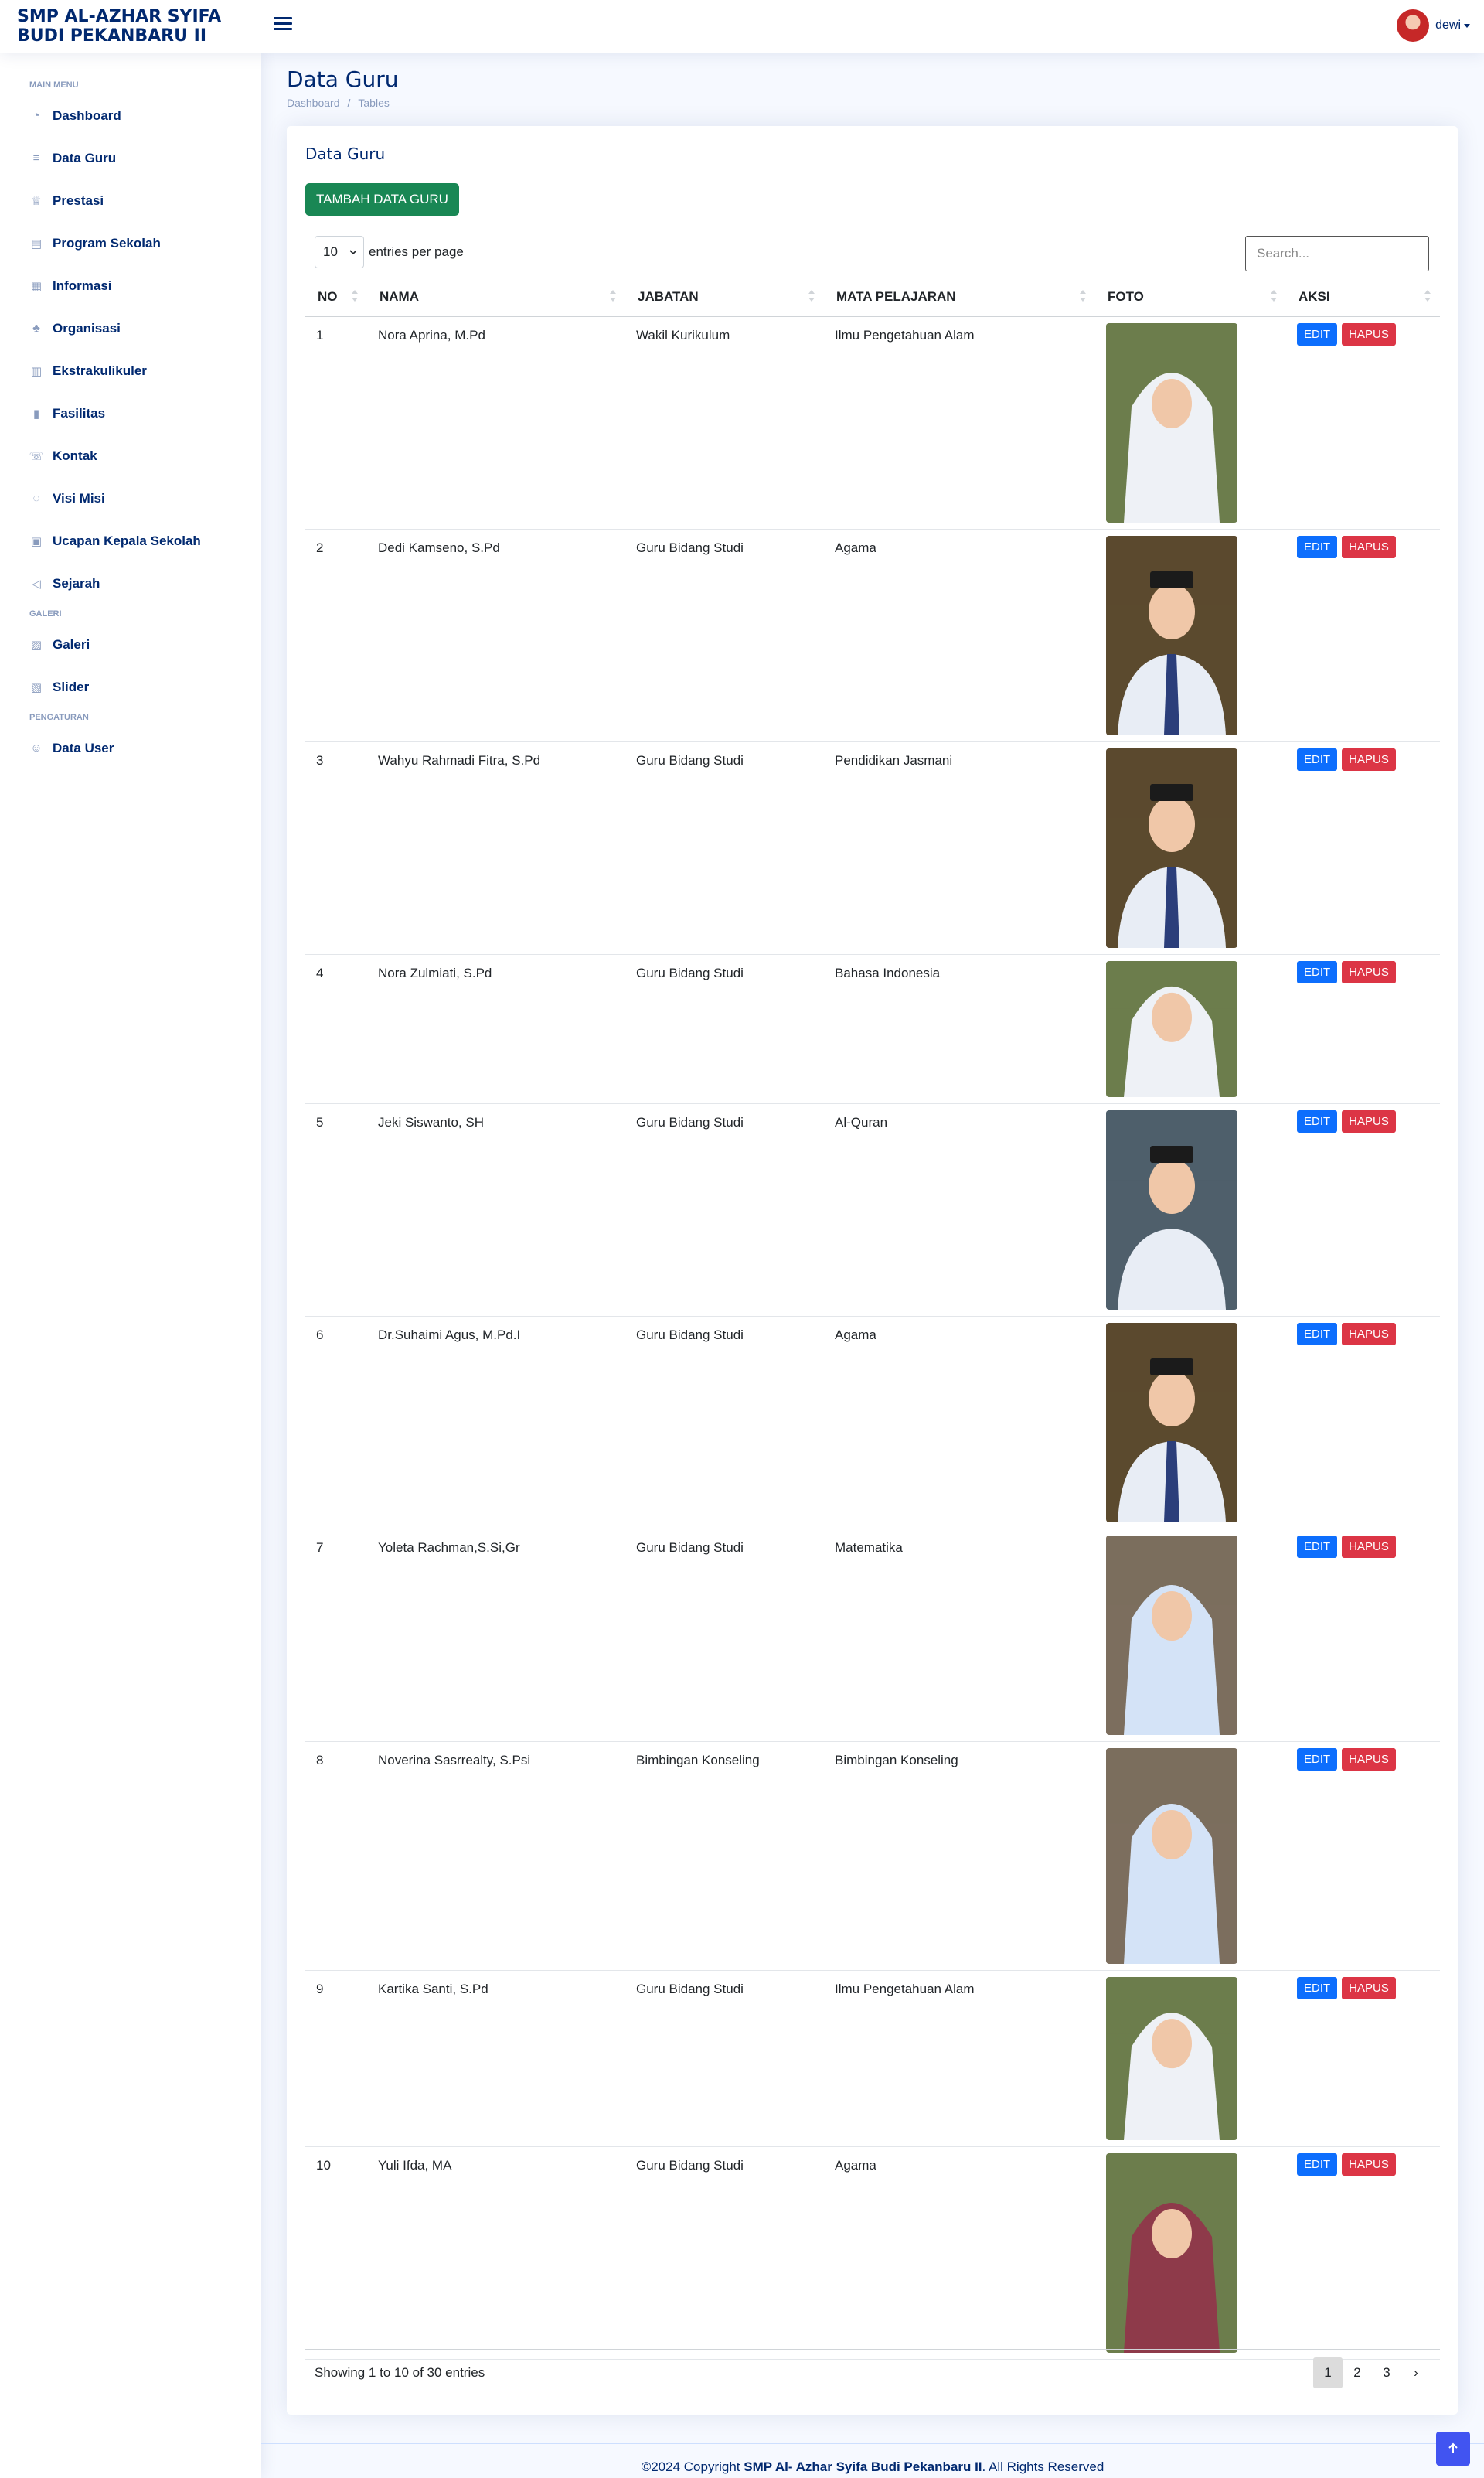  Describe the element at coordinates (130, 541) in the screenshot. I see `sidebar-item-ucapan-kepala-sekolah: ▣ Ucapan Kepala Sekolah` at that location.